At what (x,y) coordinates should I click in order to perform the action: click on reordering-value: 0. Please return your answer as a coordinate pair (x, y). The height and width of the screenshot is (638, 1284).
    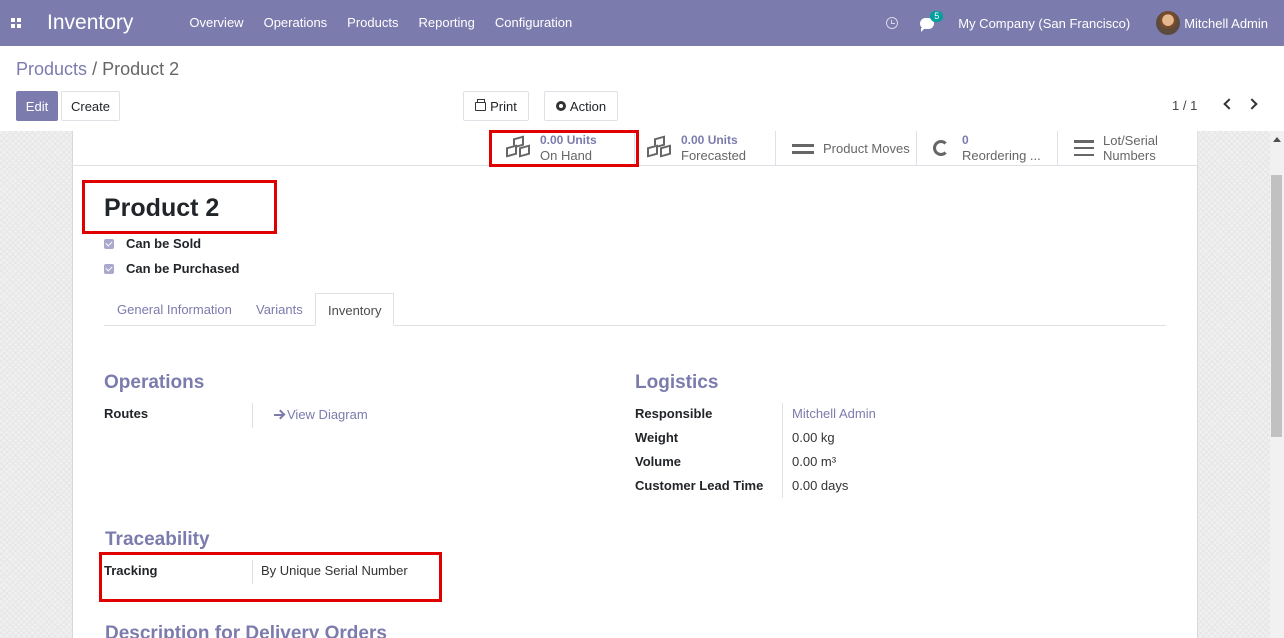
    Looking at the image, I should click on (965, 140).